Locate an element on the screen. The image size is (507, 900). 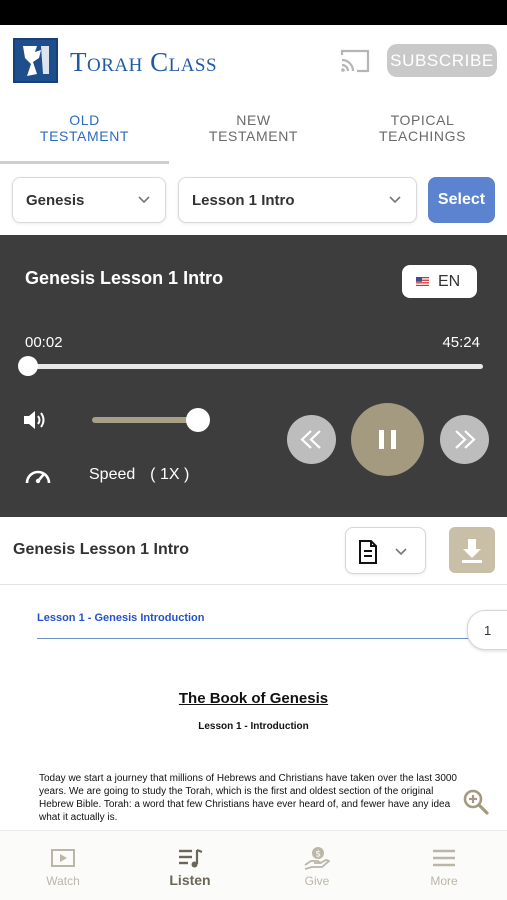
status-bar is located at coordinates (253, 12).